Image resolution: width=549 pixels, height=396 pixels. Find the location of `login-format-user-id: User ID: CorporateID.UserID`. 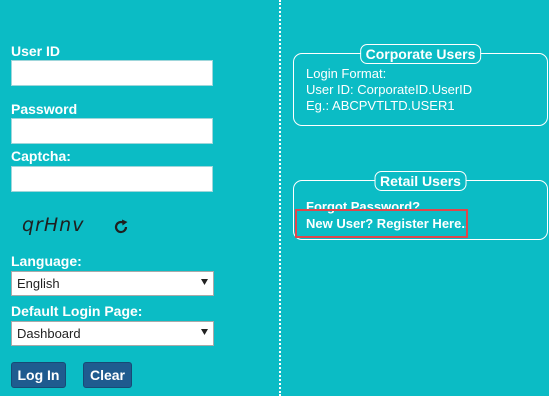

login-format-user-id: User ID: CorporateID.UserID is located at coordinates (389, 89).